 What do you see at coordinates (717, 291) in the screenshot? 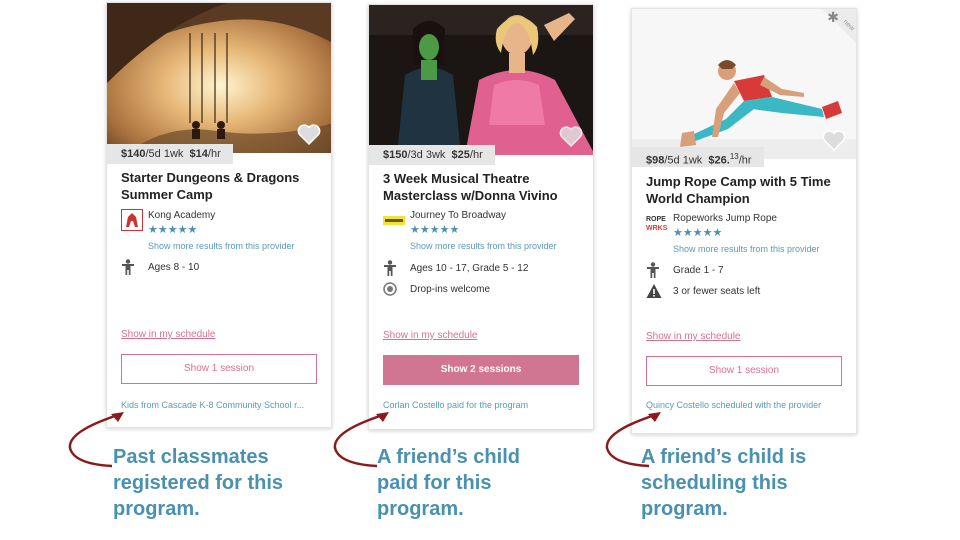
I see `info-text: 3 or fewer seats left` at bounding box center [717, 291].